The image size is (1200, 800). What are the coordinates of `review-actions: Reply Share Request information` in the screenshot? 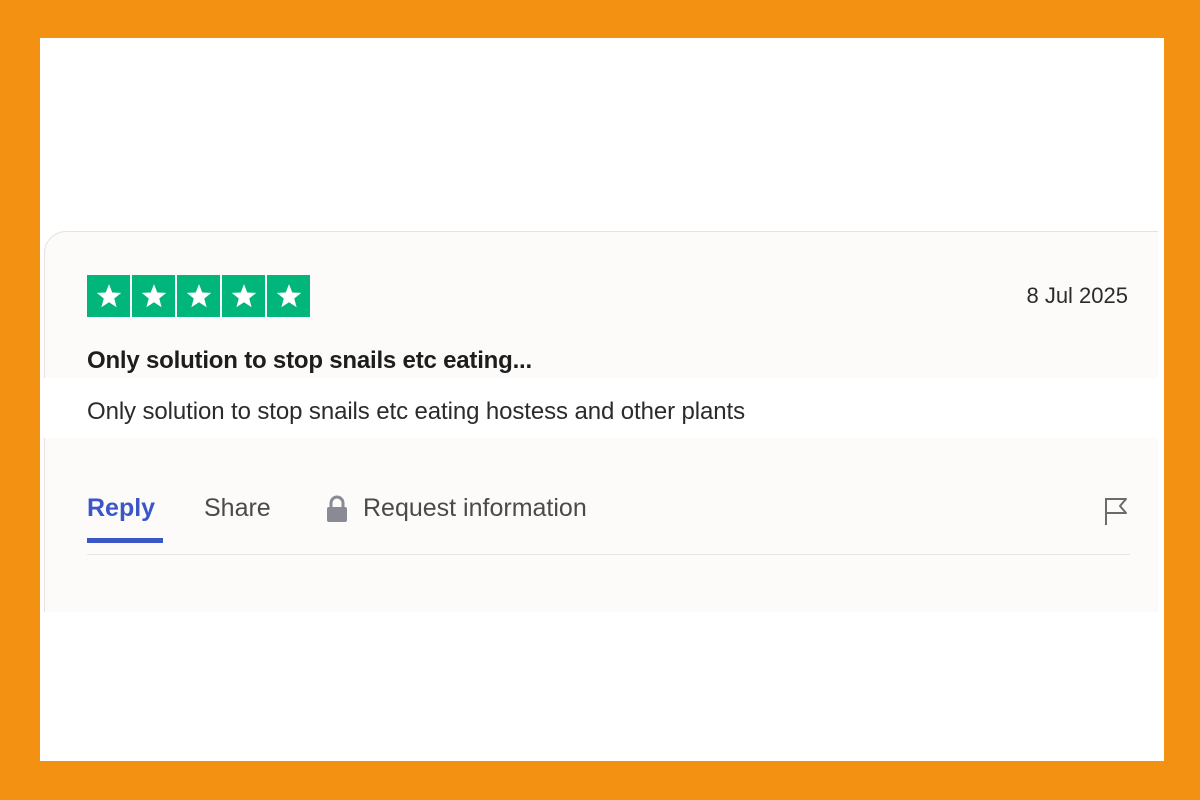 It's located at (608, 521).